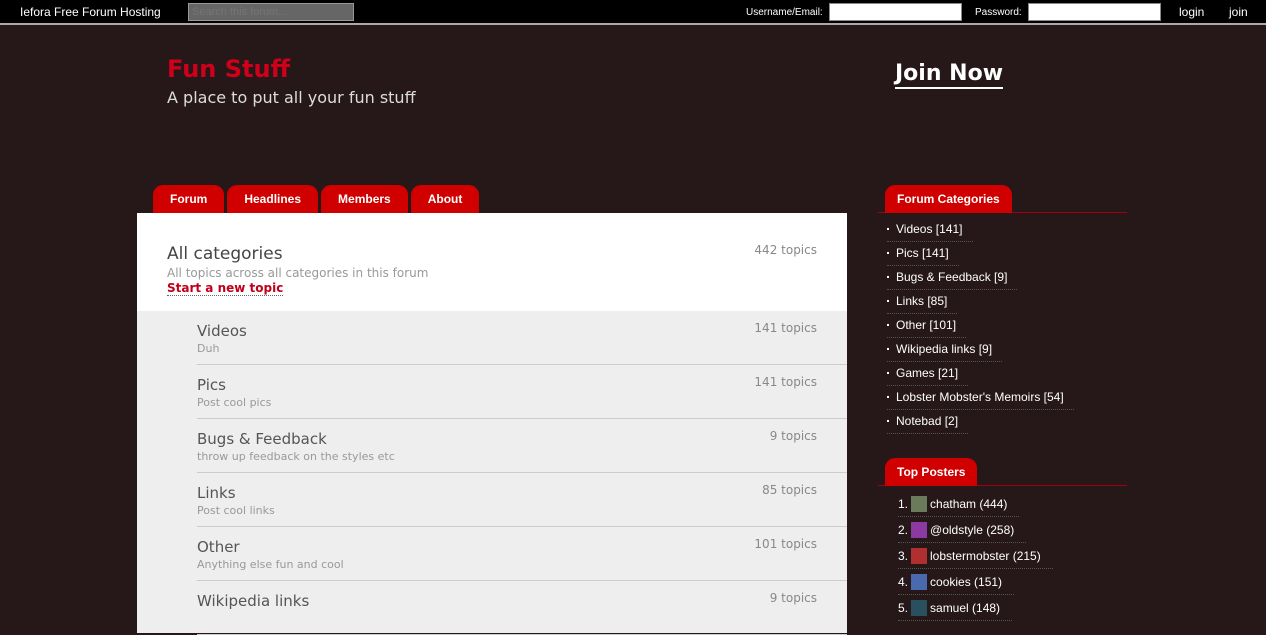 The height and width of the screenshot is (635, 1266). Describe the element at coordinates (1007, 254) in the screenshot. I see `sidebar-category-item: Pics [141]` at that location.